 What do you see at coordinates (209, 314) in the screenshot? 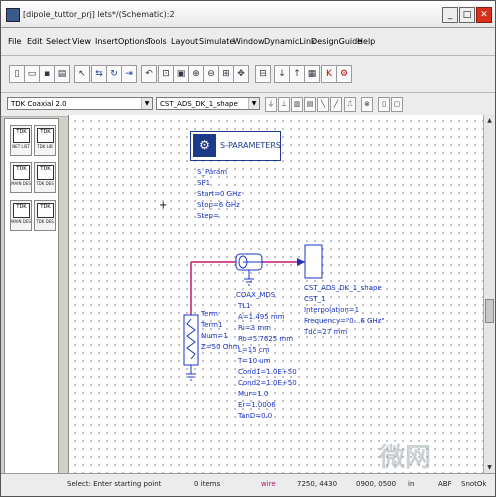
I see `param-line: Term` at bounding box center [209, 314].